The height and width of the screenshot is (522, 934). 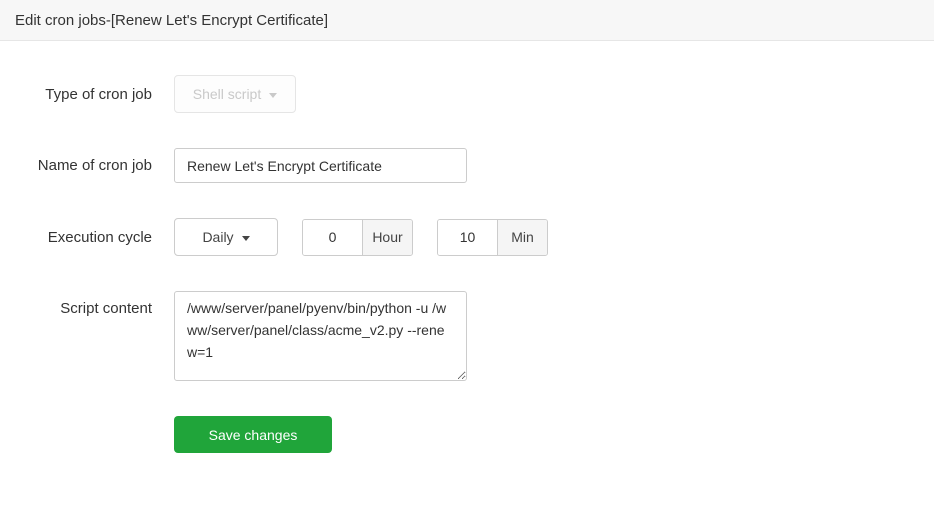 I want to click on type-of-cron-job-label: Type of cron job, so click(x=98, y=94).